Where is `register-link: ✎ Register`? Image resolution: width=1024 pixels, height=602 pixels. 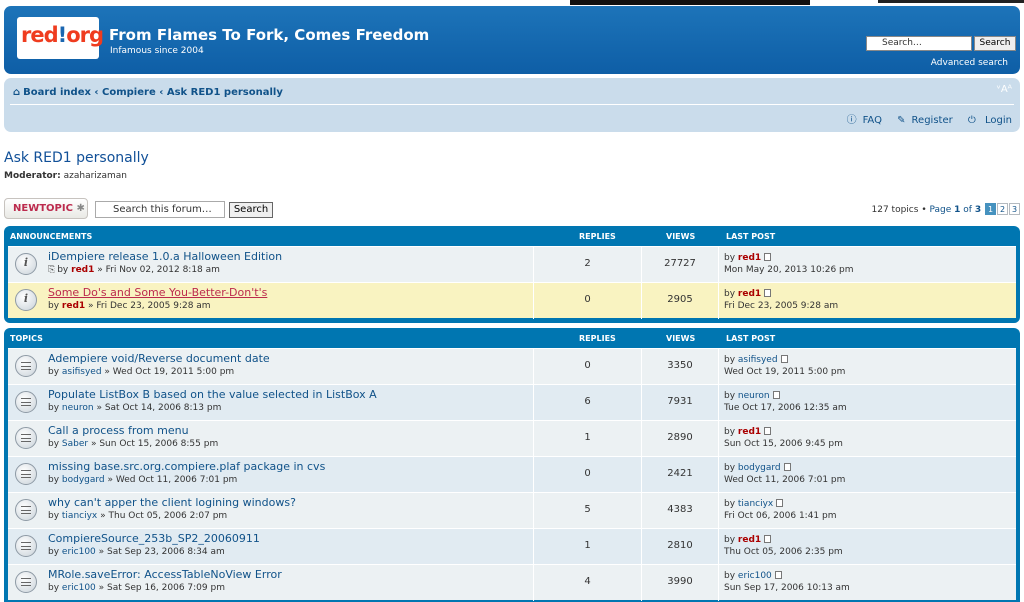
register-link: ✎ Register is located at coordinates (922, 120).